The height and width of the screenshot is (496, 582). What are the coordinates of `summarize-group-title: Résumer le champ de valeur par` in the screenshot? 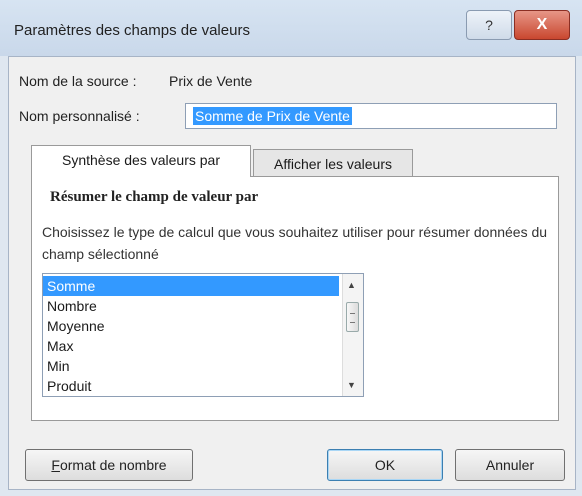 It's located at (154, 197).